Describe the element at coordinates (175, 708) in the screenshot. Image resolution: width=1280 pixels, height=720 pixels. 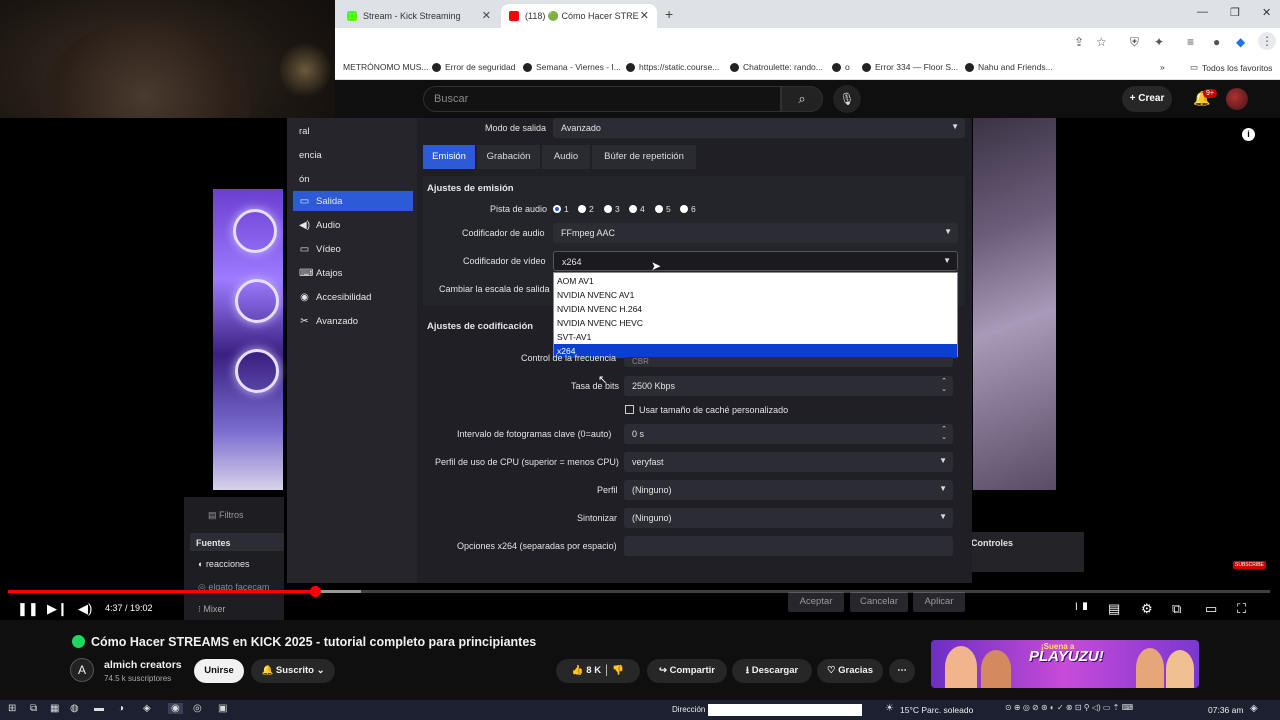
I see `chrome-icon: ◉` at that location.